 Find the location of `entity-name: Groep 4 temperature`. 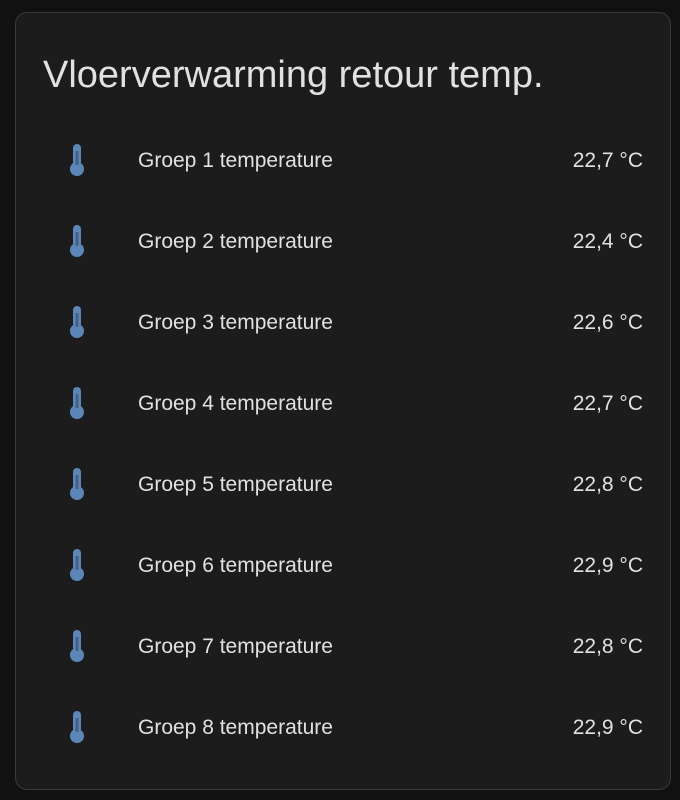

entity-name: Groep 4 temperature is located at coordinates (235, 403).